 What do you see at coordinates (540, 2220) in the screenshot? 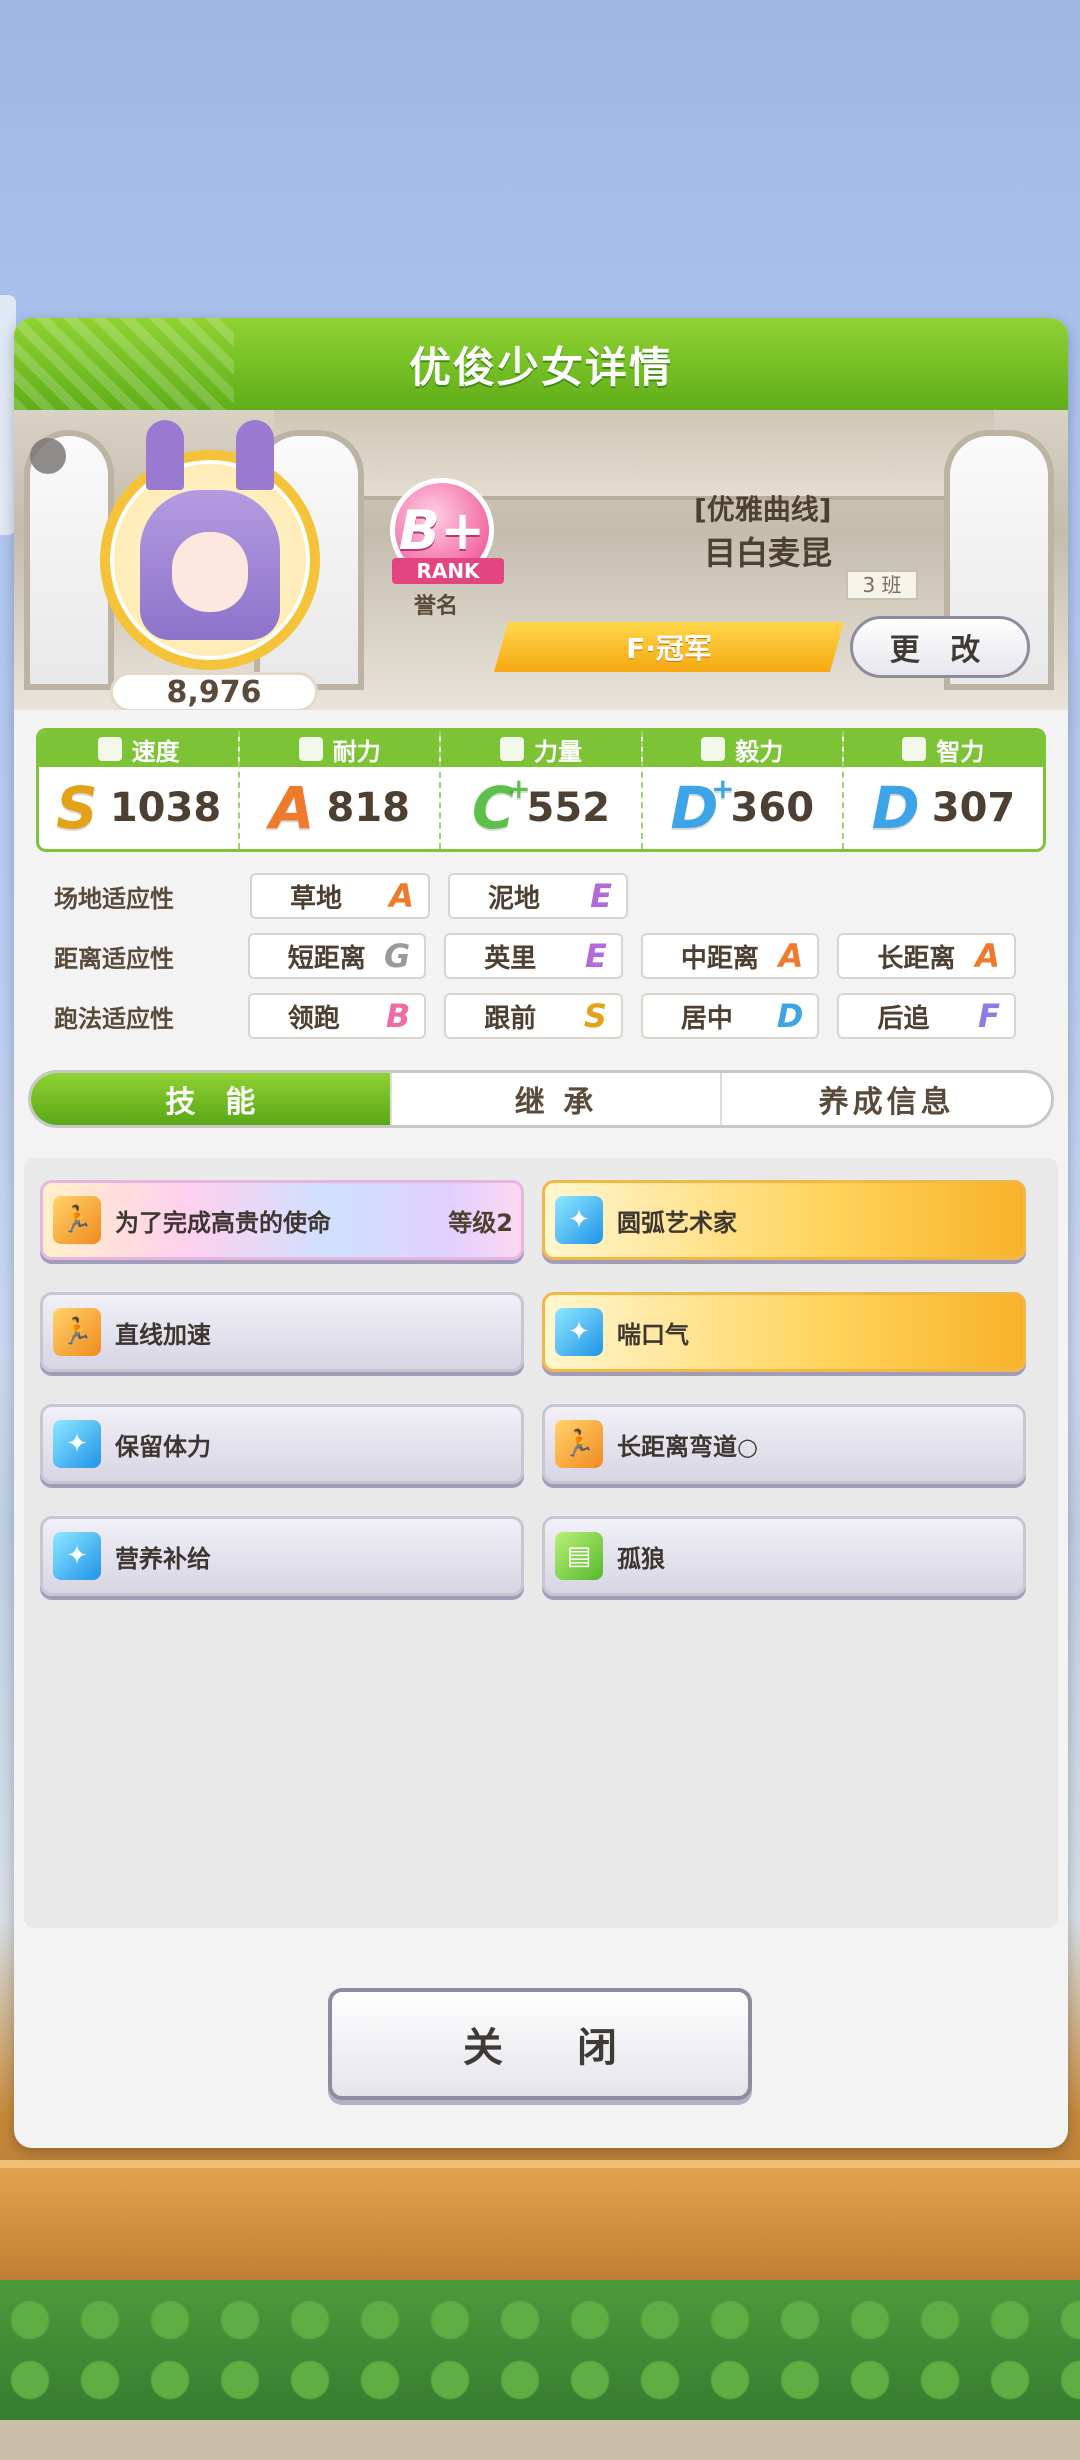
I see `background-railing` at bounding box center [540, 2220].